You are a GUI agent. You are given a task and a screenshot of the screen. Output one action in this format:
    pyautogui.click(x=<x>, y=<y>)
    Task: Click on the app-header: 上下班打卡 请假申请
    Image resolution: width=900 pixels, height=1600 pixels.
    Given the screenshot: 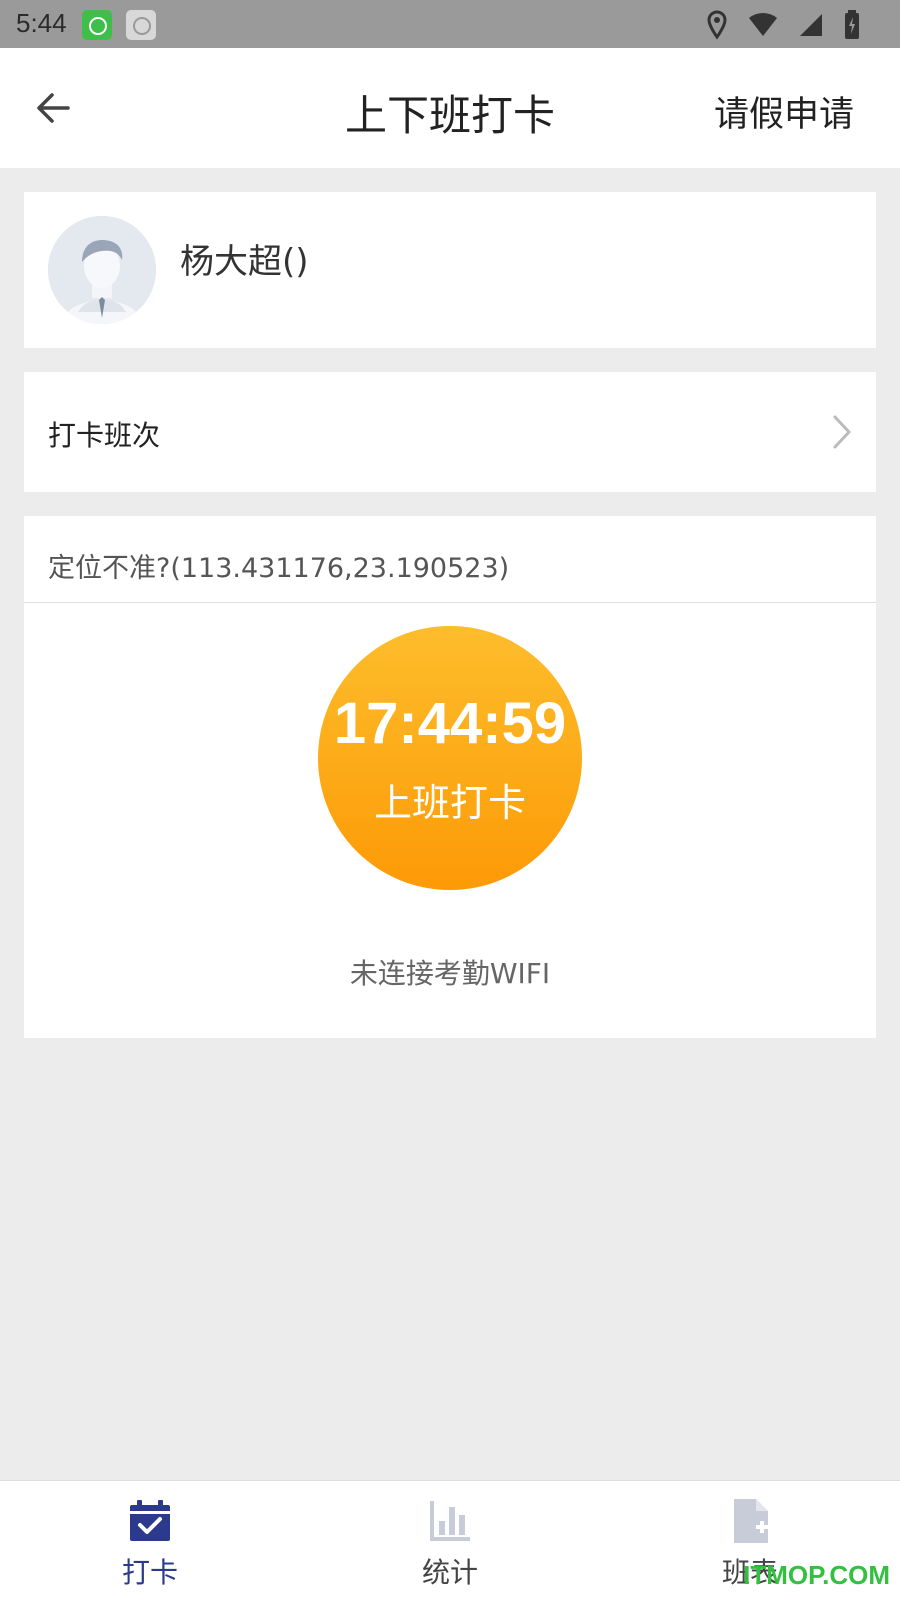 What is the action you would take?
    pyautogui.click(x=450, y=108)
    